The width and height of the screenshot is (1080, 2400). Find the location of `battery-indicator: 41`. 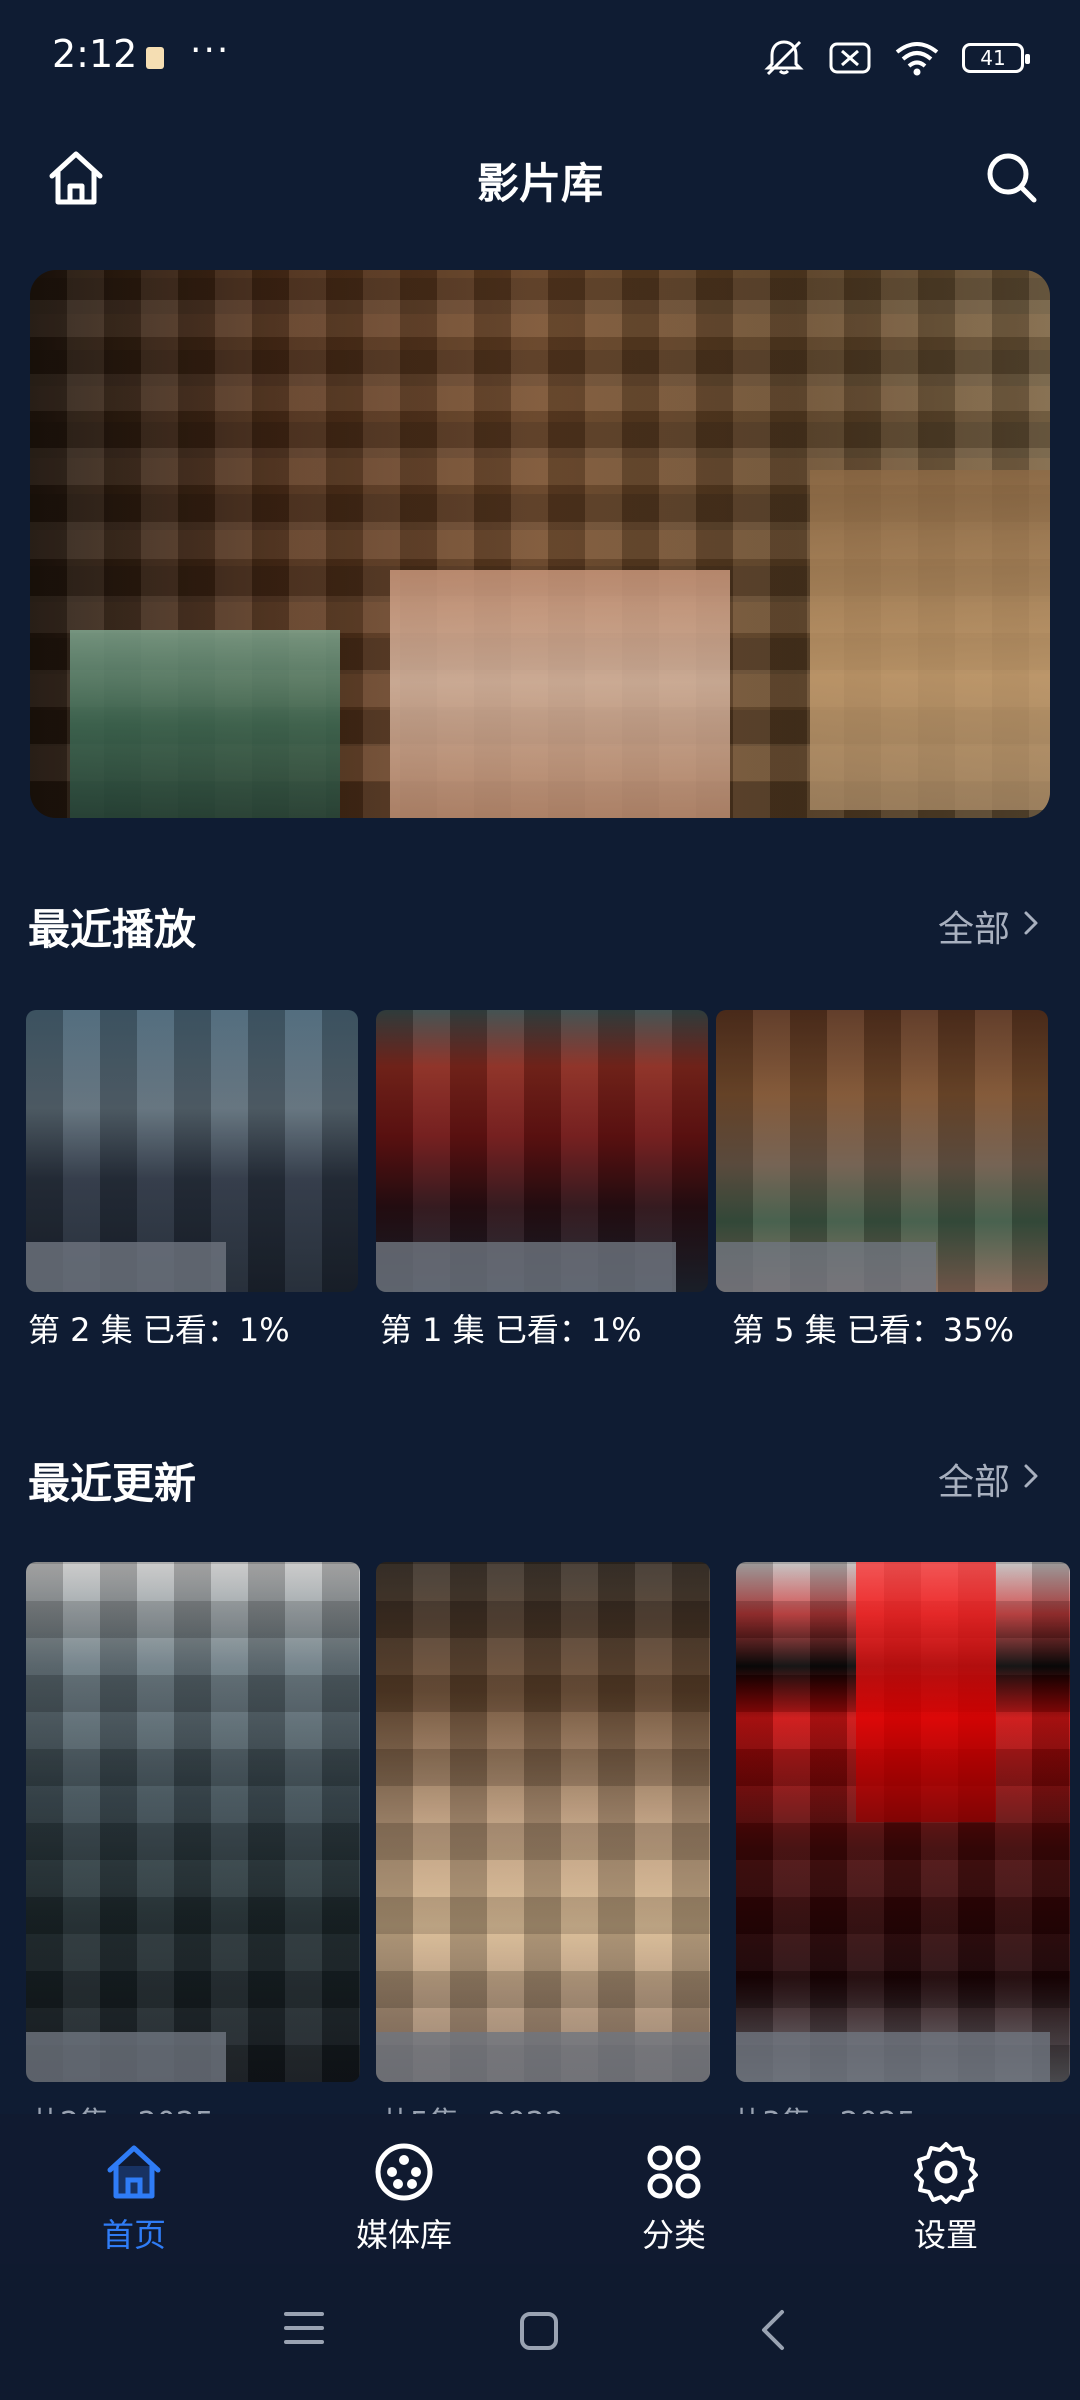

battery-indicator: 41 is located at coordinates (996, 58).